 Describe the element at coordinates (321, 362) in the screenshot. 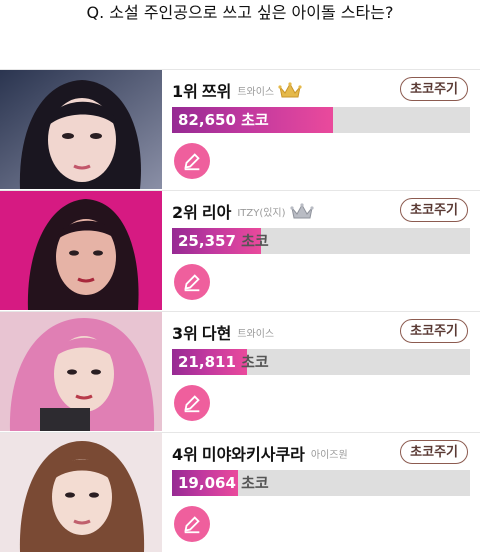

I see `vote-bar-track: 21,811 초코` at that location.